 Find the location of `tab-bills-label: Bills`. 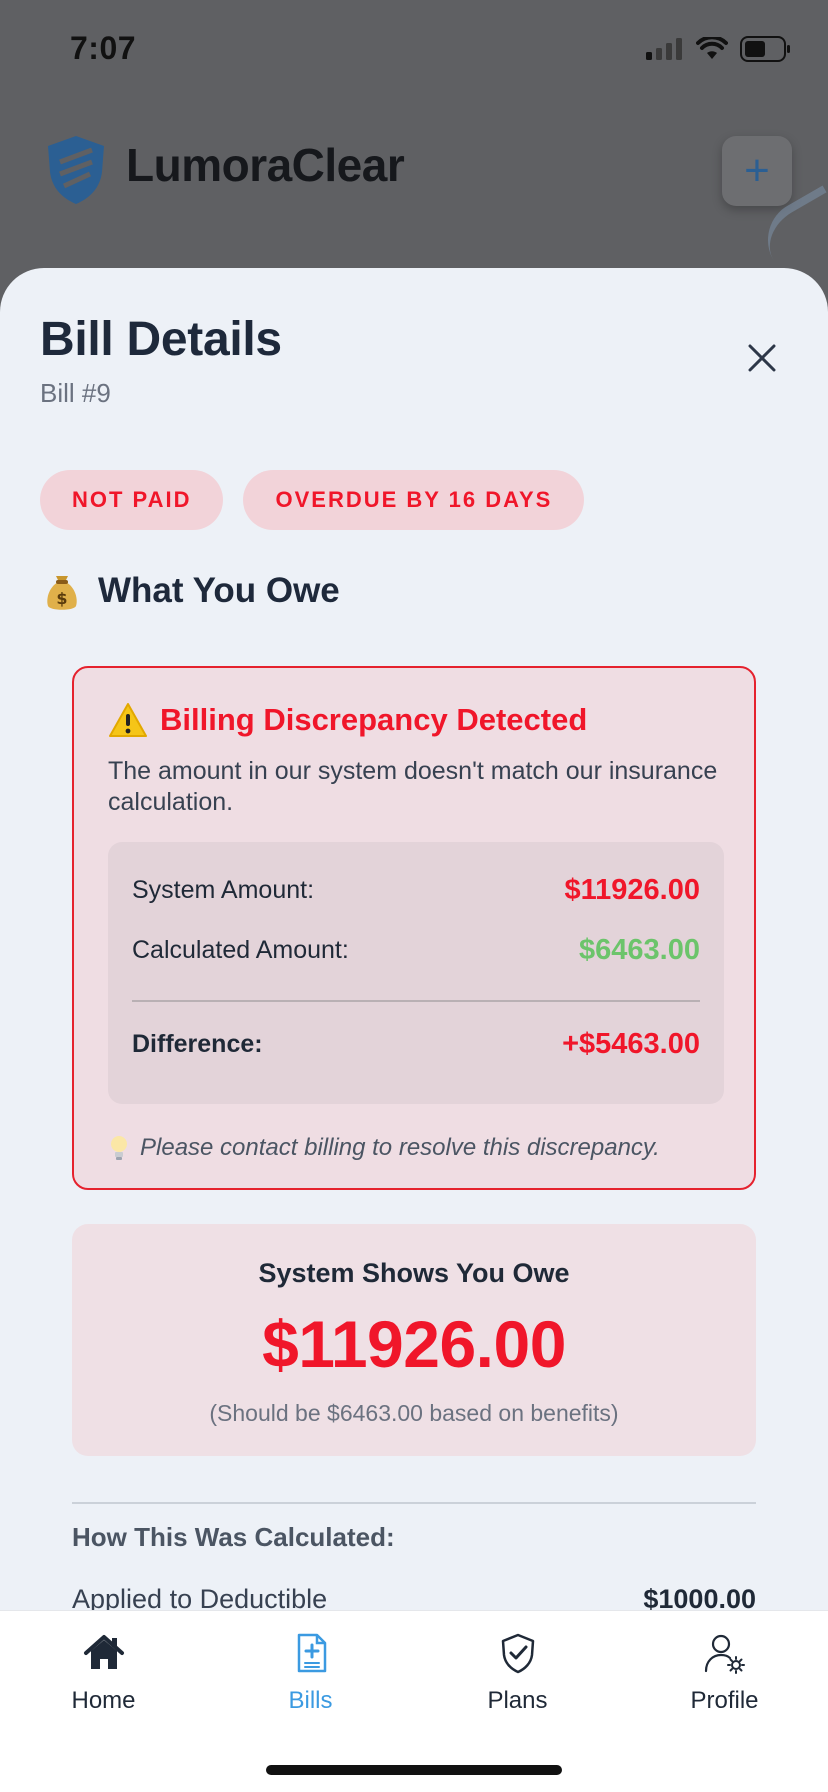

tab-bills-label: Bills is located at coordinates (310, 1700).